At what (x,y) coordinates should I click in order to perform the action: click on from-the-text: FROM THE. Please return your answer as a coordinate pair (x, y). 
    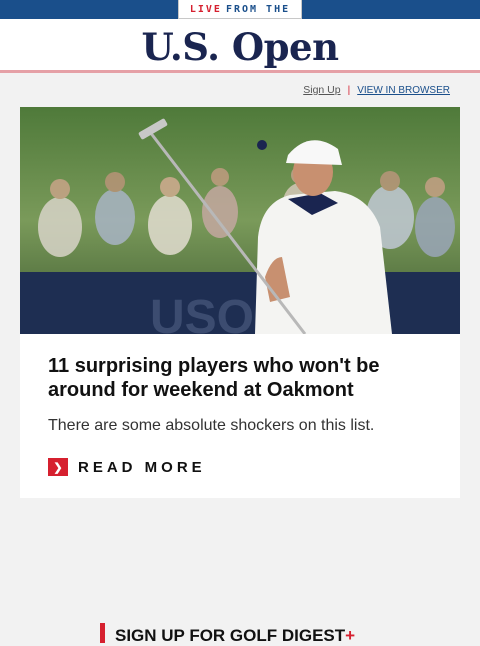
    Looking at the image, I should click on (258, 9).